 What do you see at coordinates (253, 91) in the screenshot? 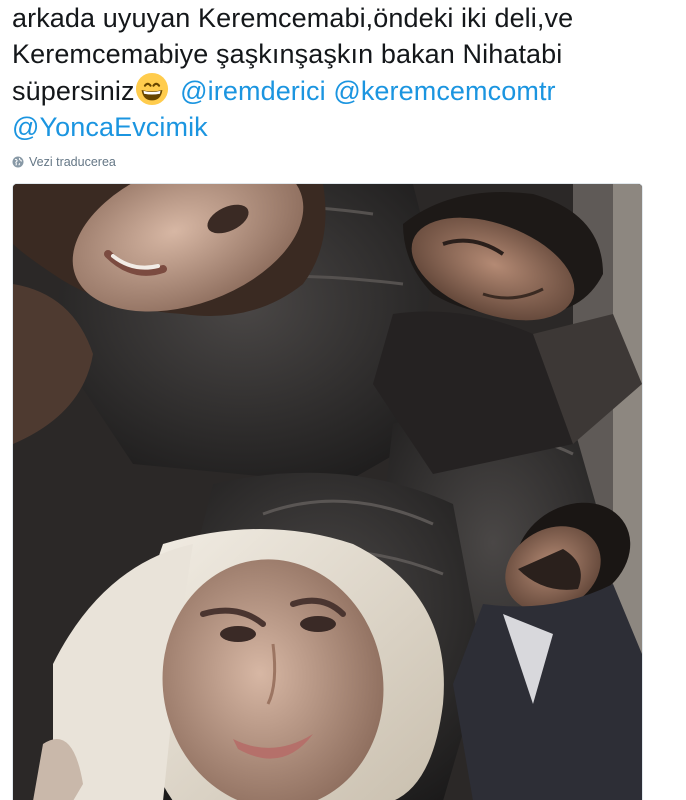
I see `mention-iremderici: @iremderici` at bounding box center [253, 91].